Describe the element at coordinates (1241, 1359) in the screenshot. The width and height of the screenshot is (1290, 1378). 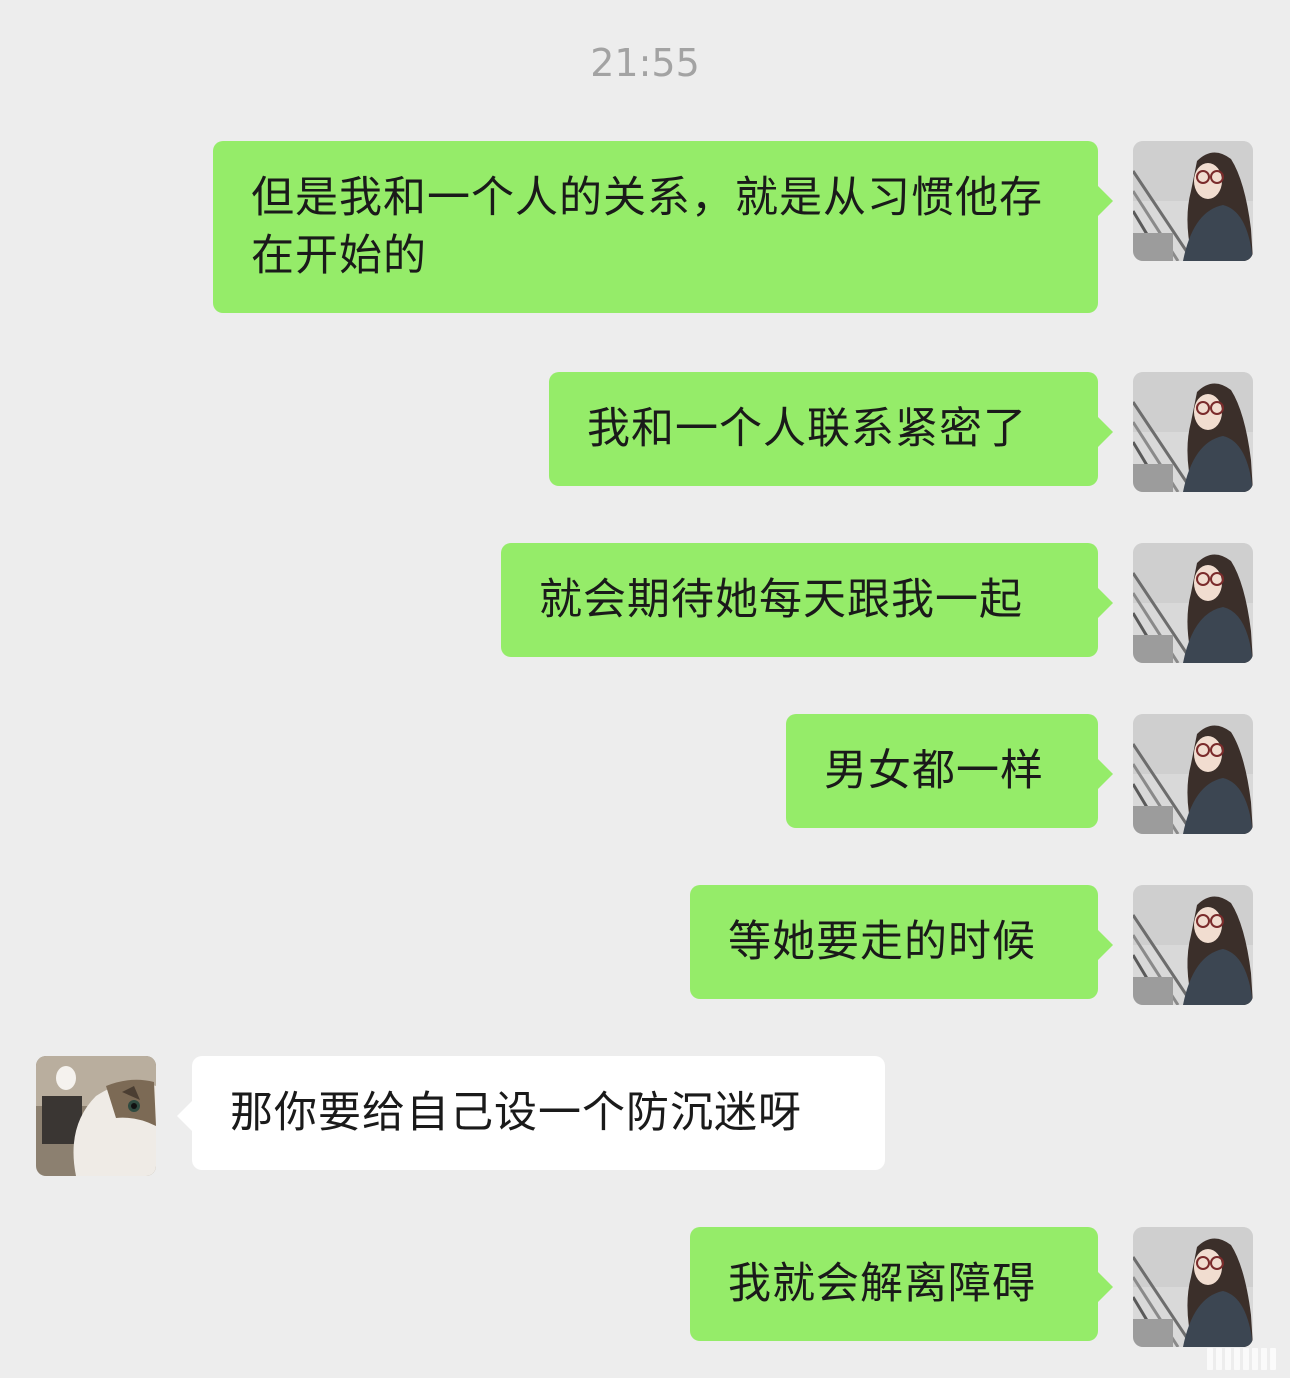
I see `watermark-bars` at that location.